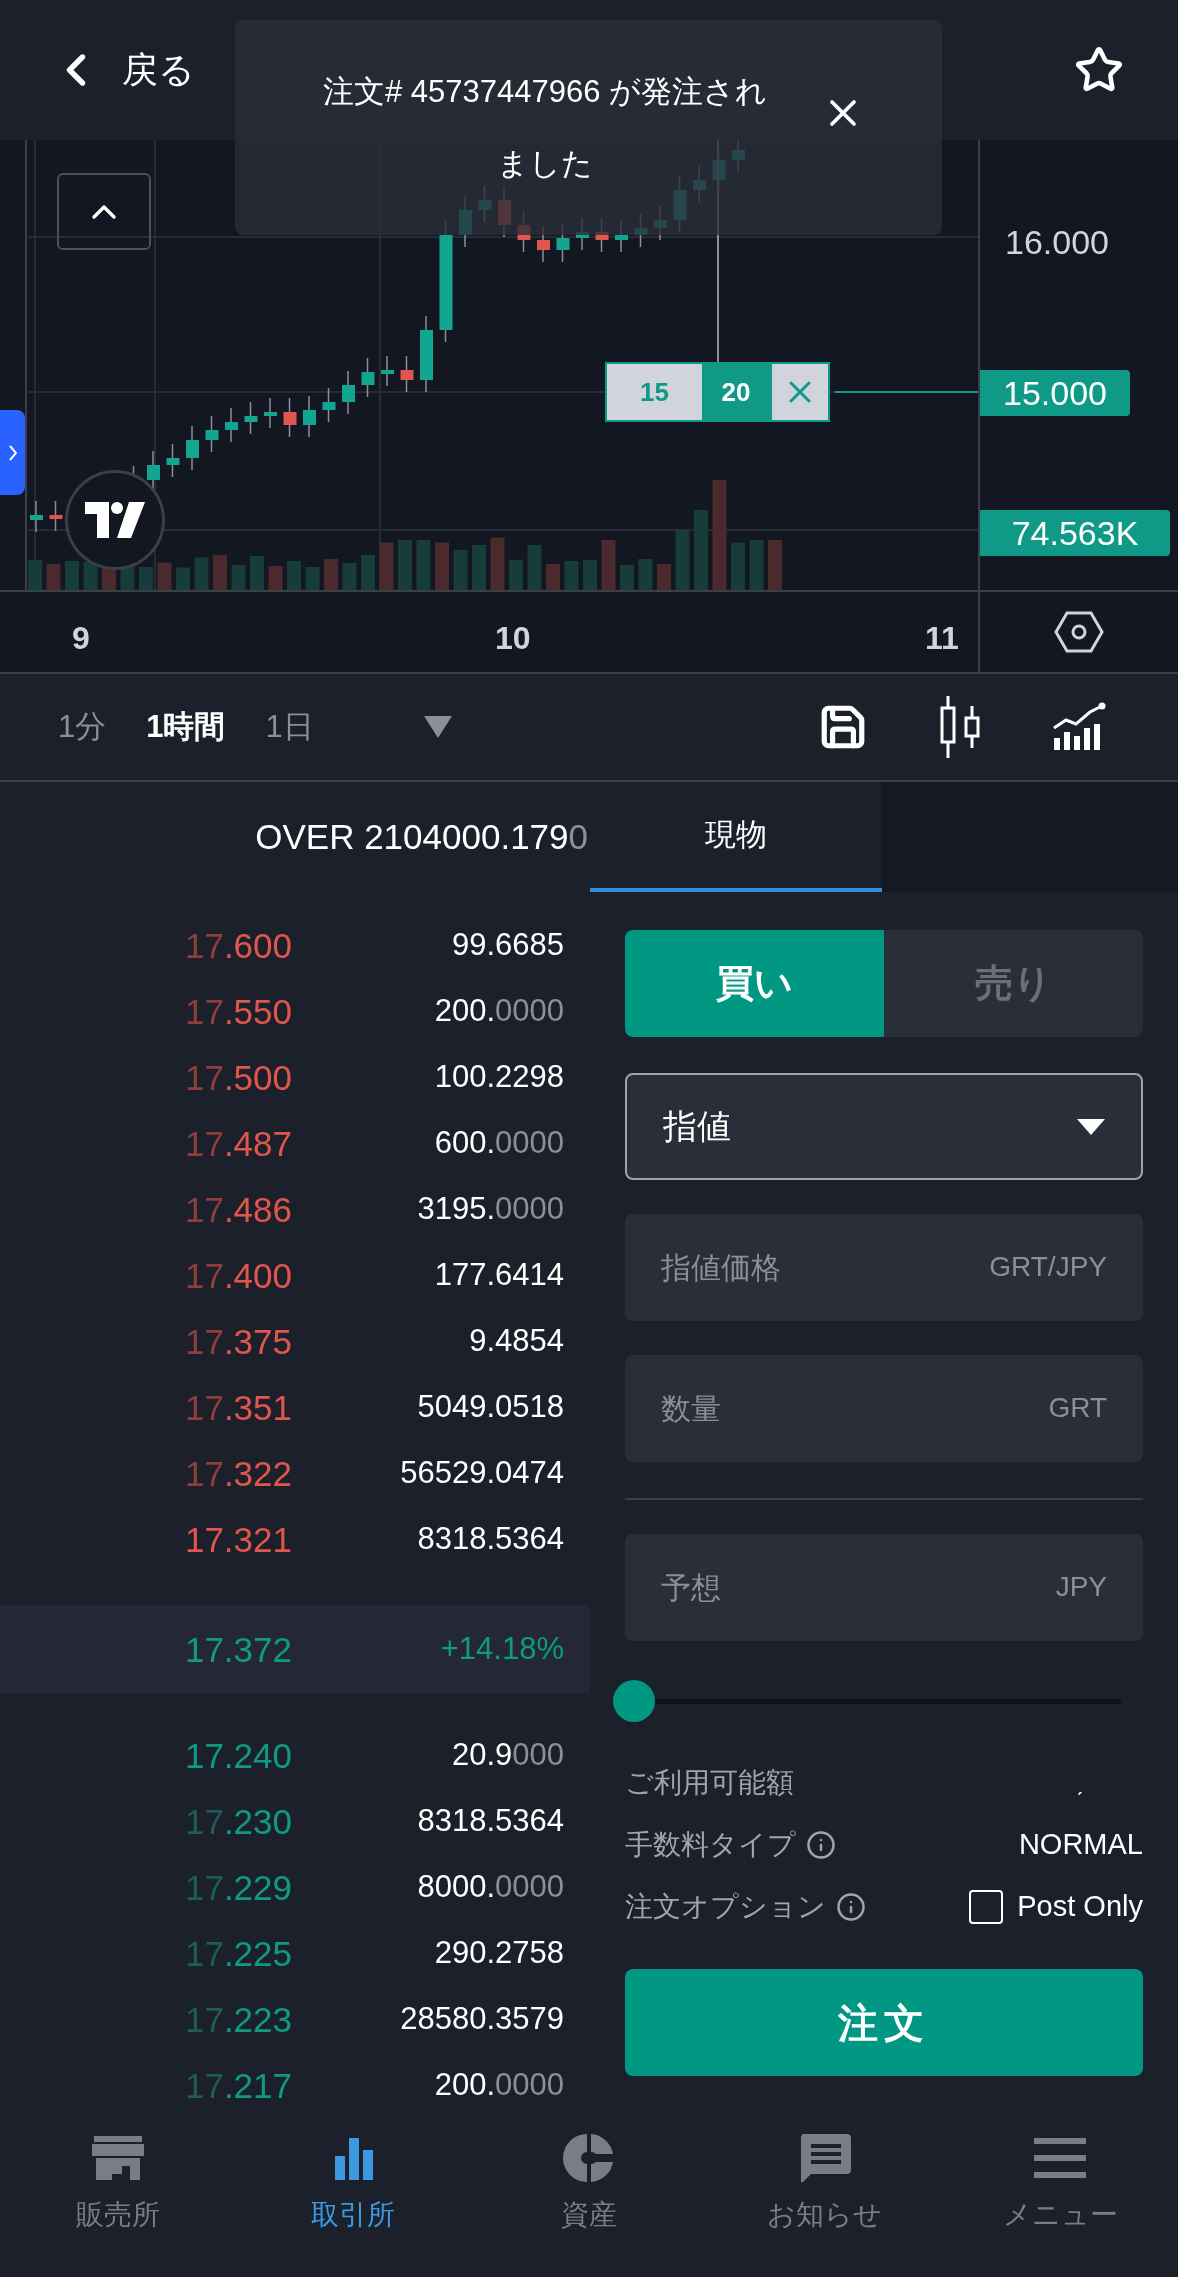 The height and width of the screenshot is (2277, 1178). I want to click on order-price-tag: 15.000, so click(1055, 393).